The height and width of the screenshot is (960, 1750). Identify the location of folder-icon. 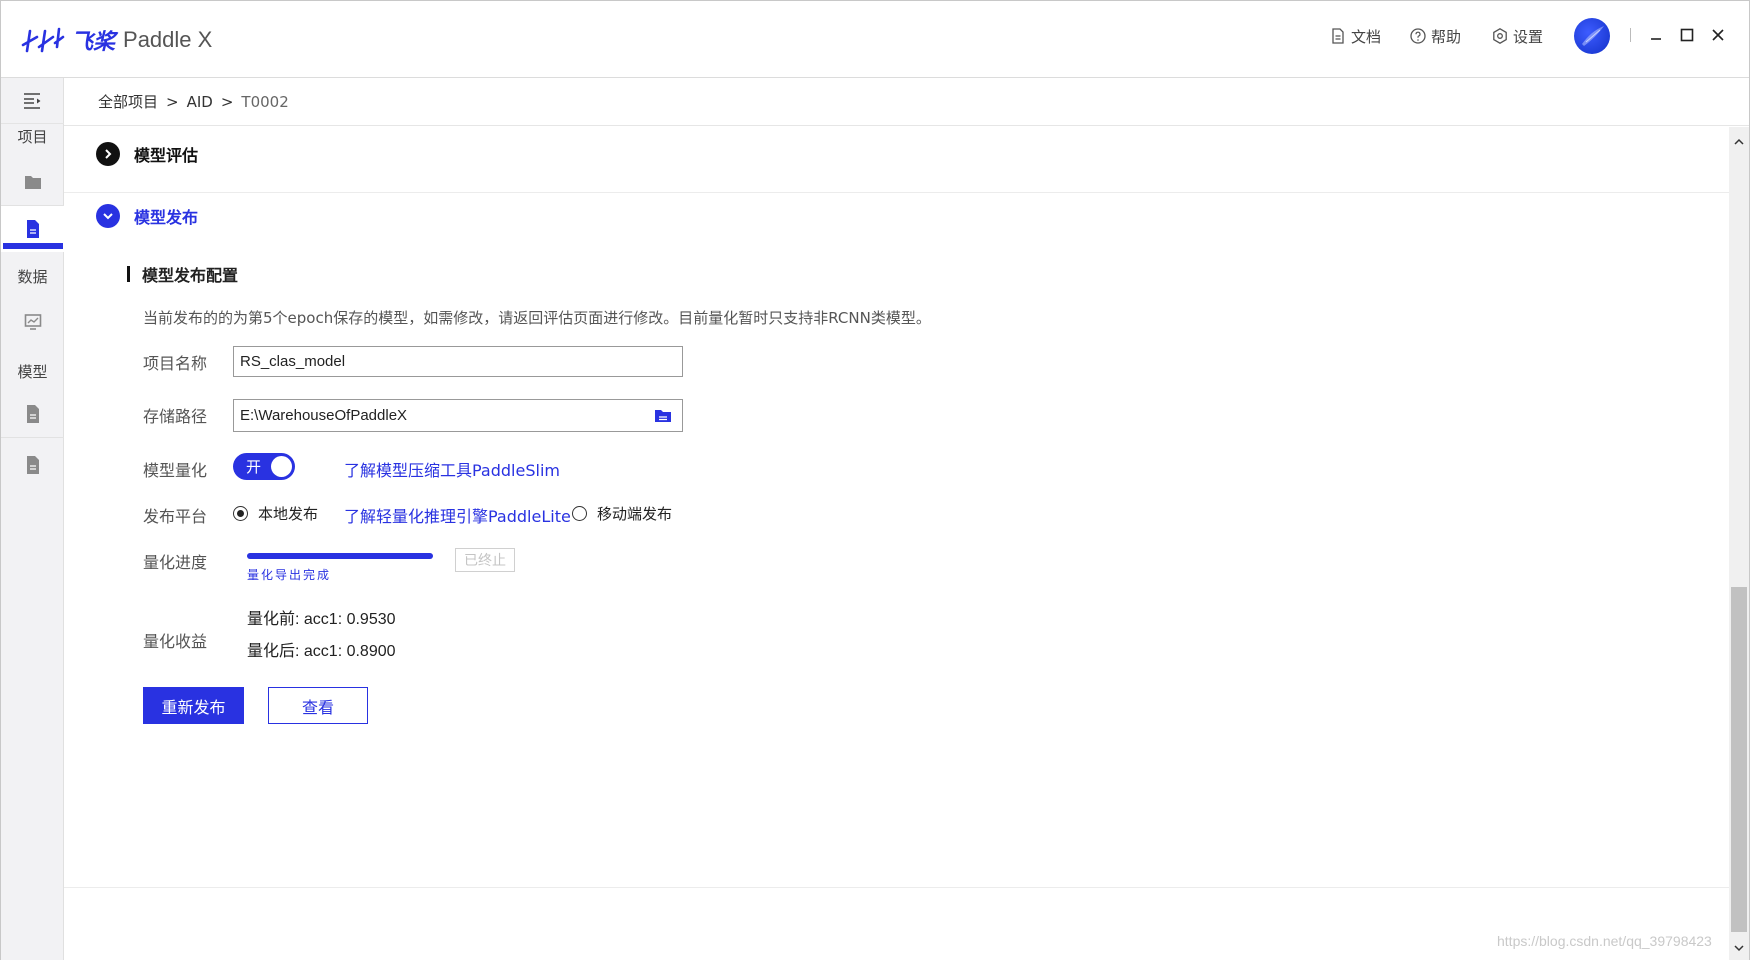
(32, 182).